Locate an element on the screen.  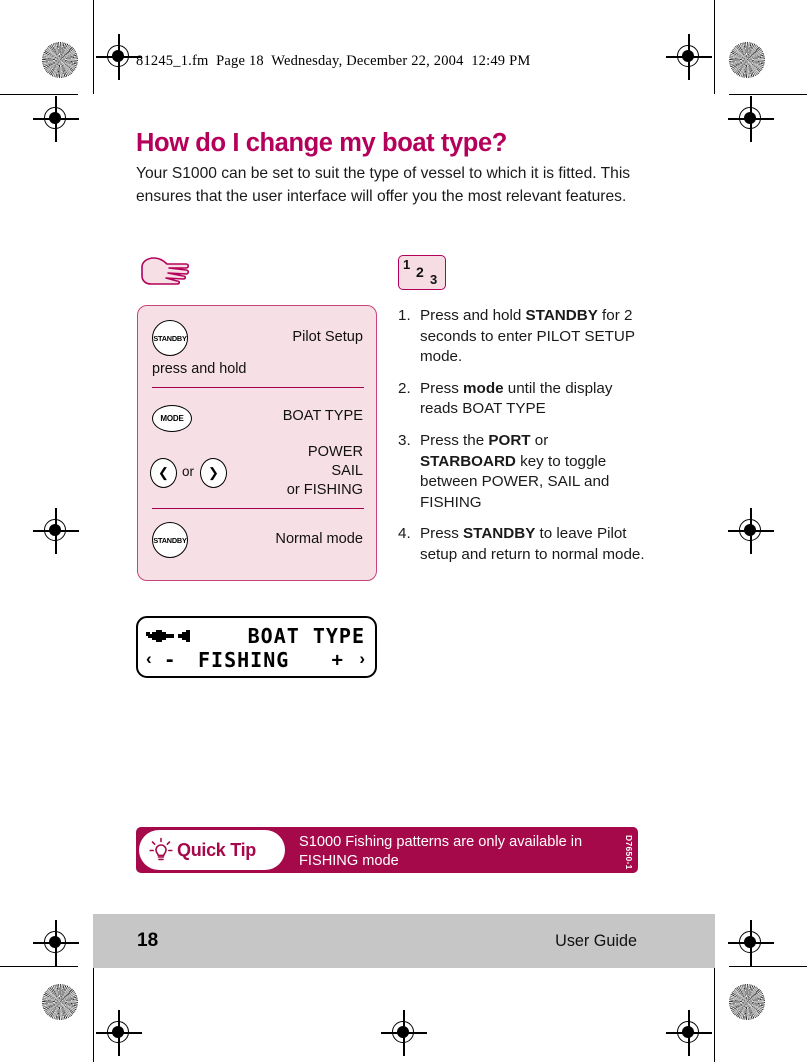
registration-mark-right-lower is located at coordinates (751, 943).